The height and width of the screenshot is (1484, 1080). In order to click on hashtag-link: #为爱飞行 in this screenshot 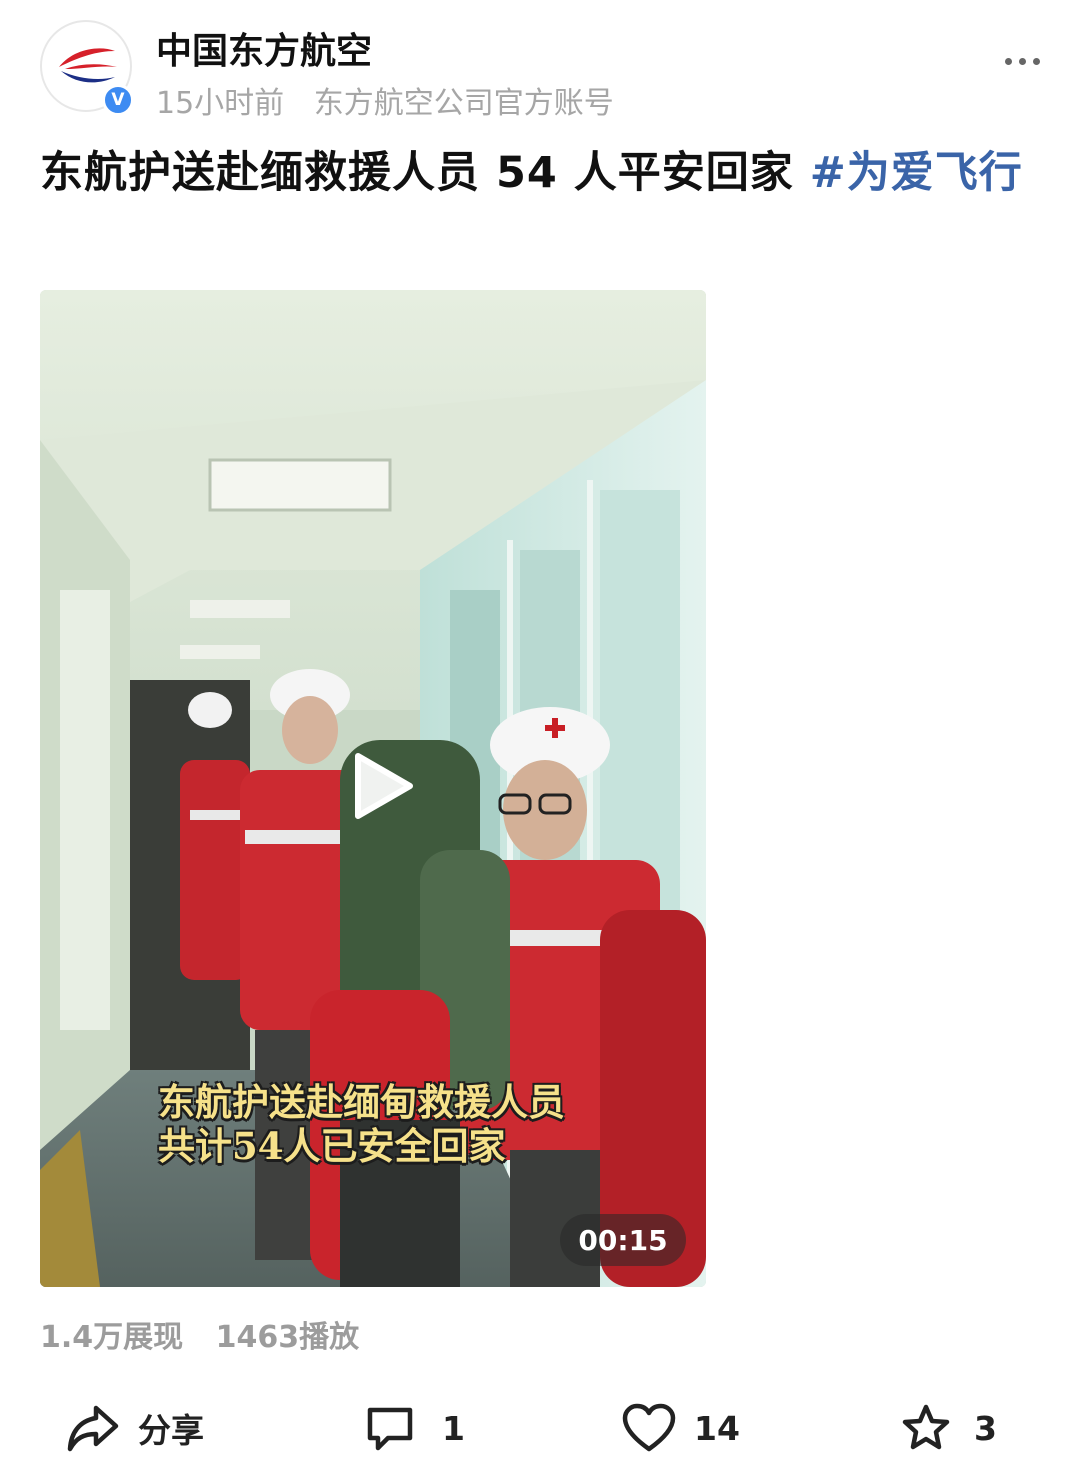, I will do `click(916, 173)`.